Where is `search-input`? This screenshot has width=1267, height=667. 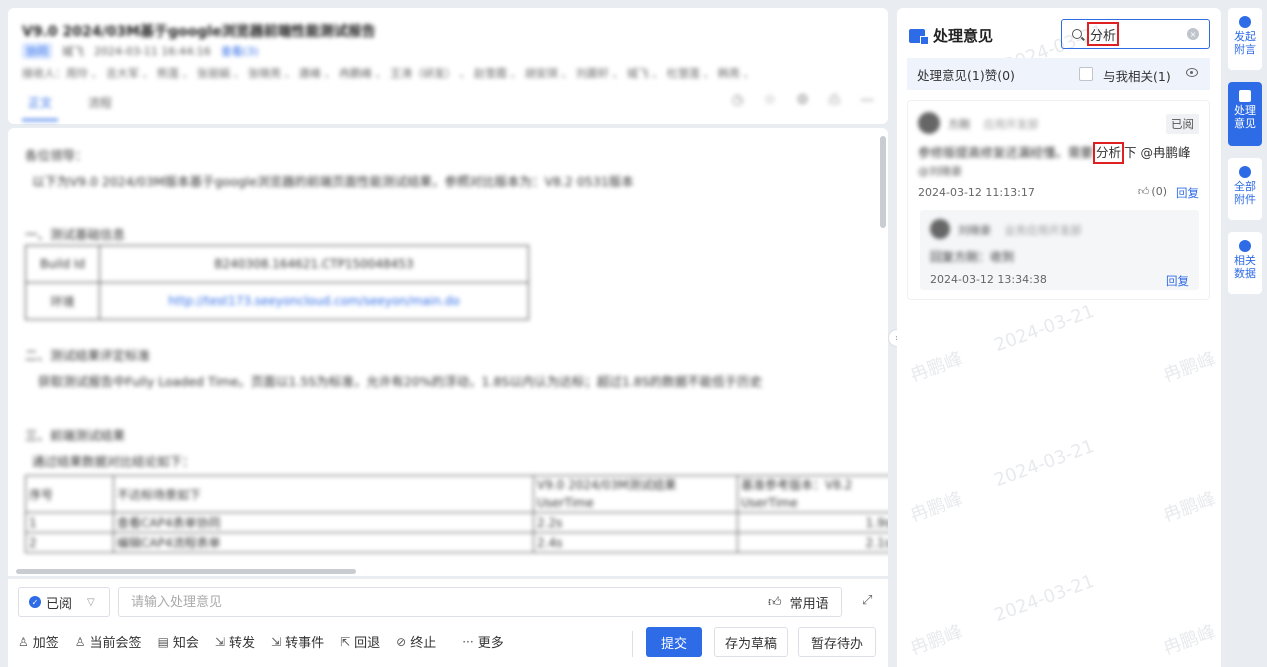
search-input is located at coordinates (1138, 34).